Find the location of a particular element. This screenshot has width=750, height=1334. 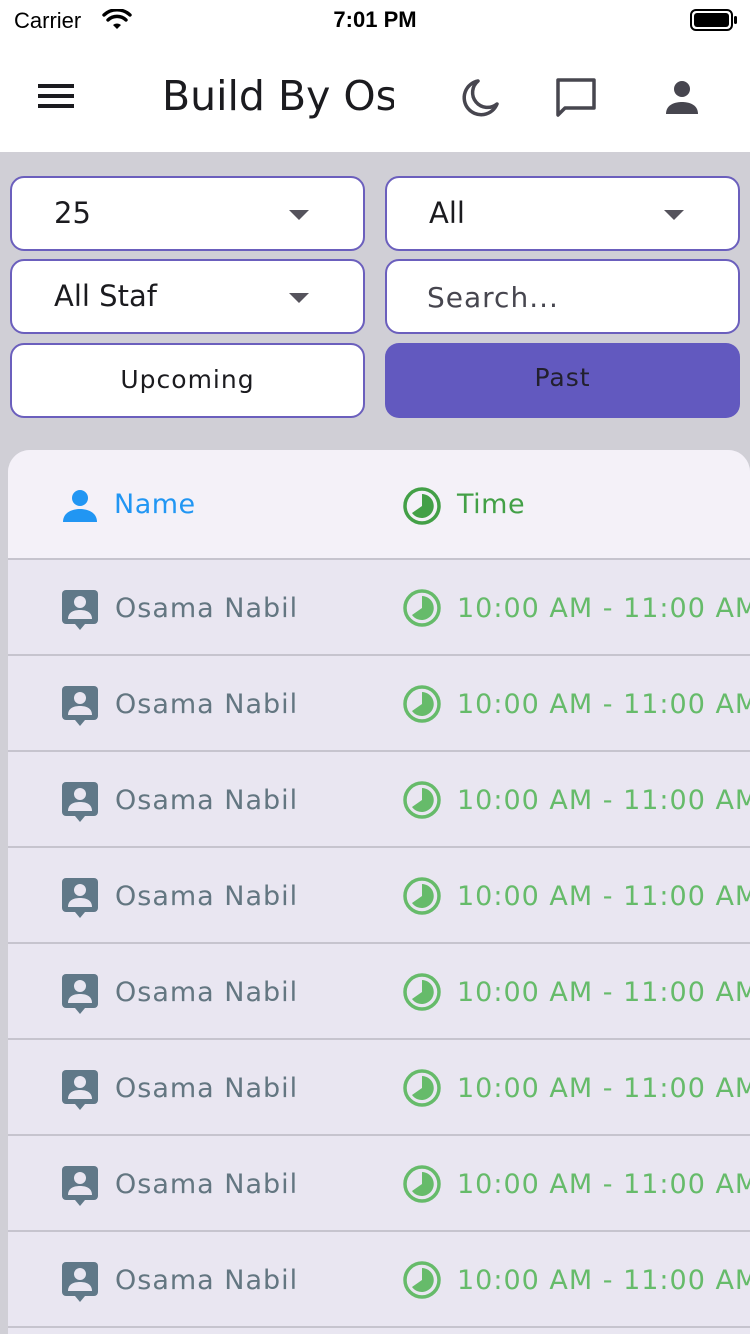

staff-value: All Staf is located at coordinates (105, 296).